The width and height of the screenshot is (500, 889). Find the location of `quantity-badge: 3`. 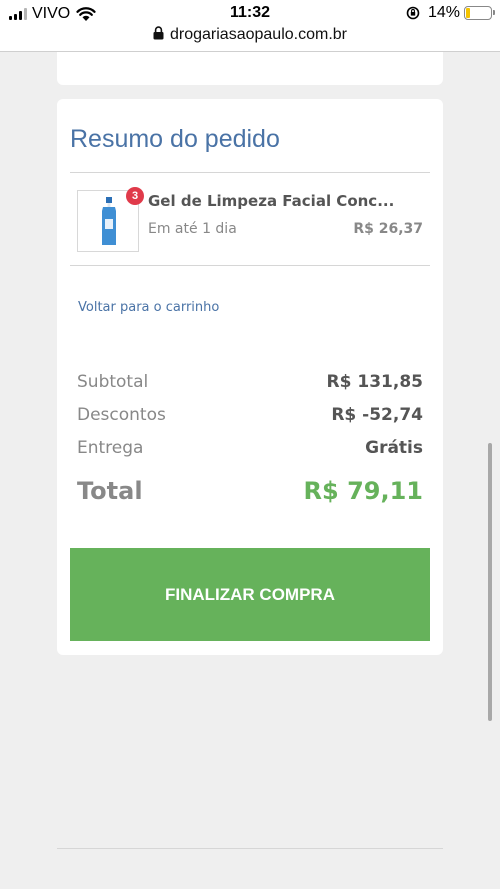

quantity-badge: 3 is located at coordinates (135, 196).